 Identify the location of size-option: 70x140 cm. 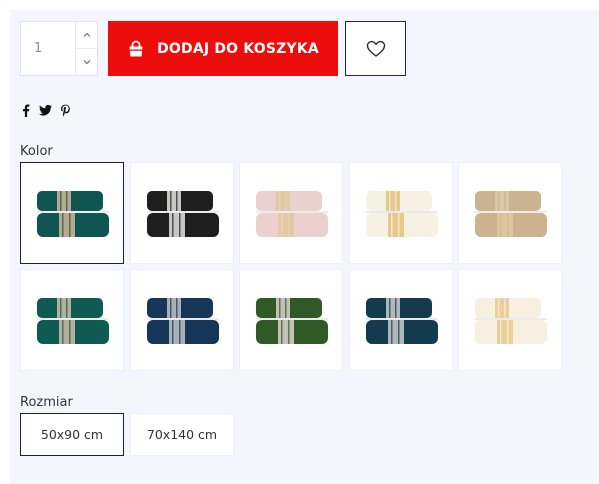
(182, 434).